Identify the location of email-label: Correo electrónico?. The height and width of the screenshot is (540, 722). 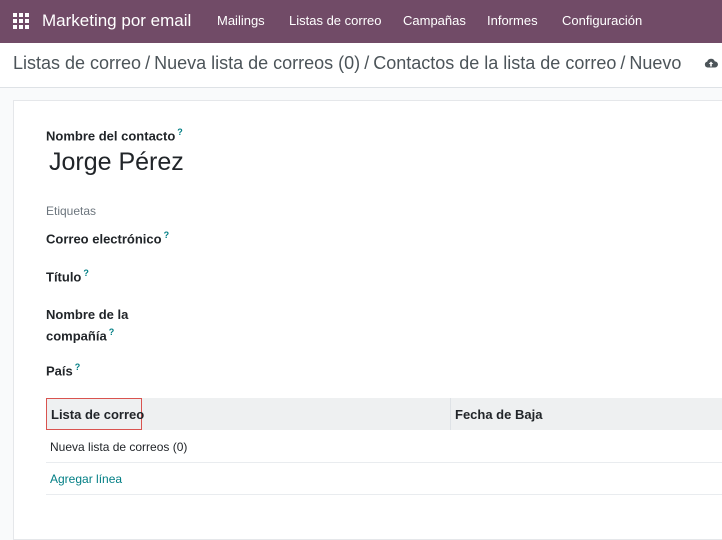
(107, 238).